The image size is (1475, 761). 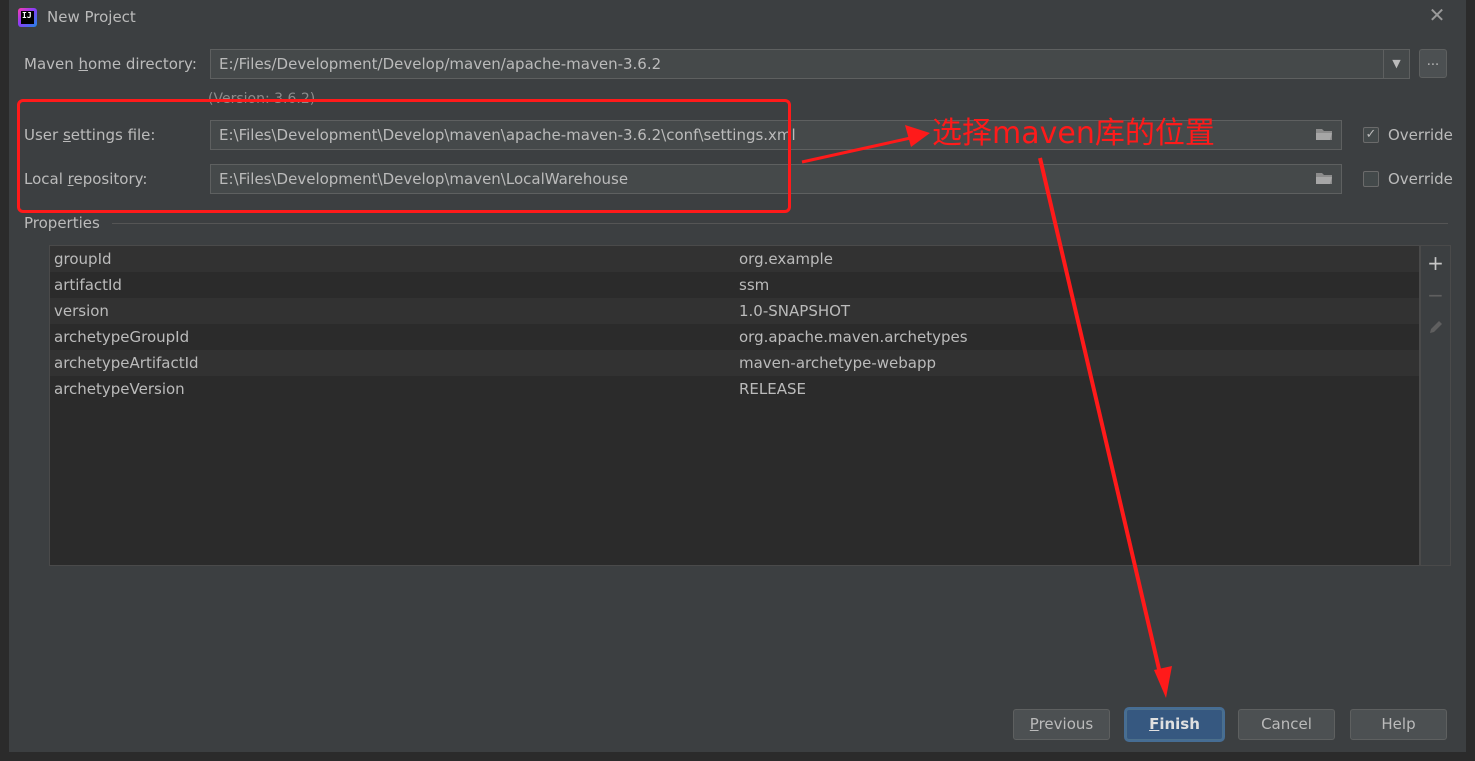 I want to click on close-icon: ✕, so click(x=1437, y=15).